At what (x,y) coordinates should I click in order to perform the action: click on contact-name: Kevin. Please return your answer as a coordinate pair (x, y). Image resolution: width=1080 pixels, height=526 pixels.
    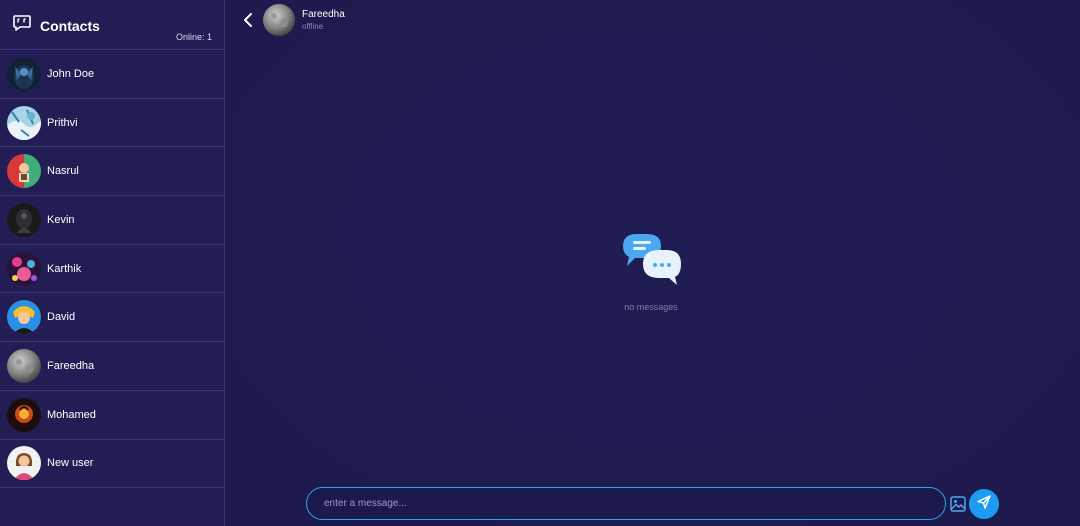
    Looking at the image, I should click on (61, 219).